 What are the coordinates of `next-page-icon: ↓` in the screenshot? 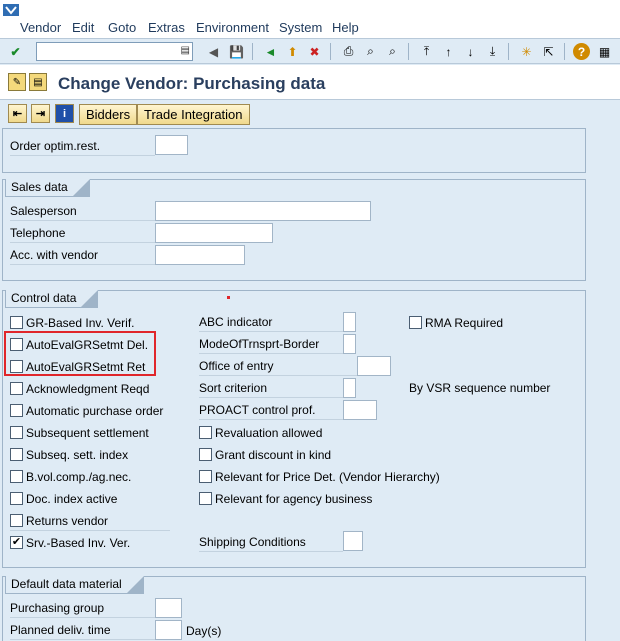 It's located at (470, 51).